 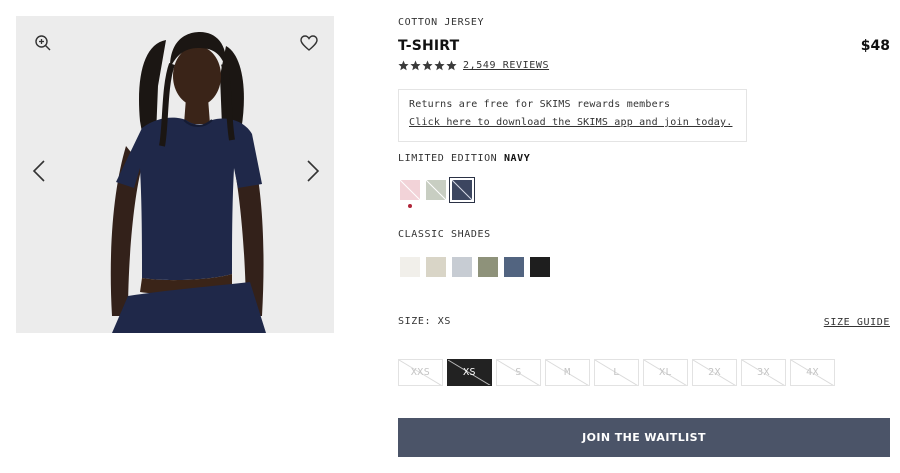 I want to click on size-option-xl: XL, so click(x=665, y=372).